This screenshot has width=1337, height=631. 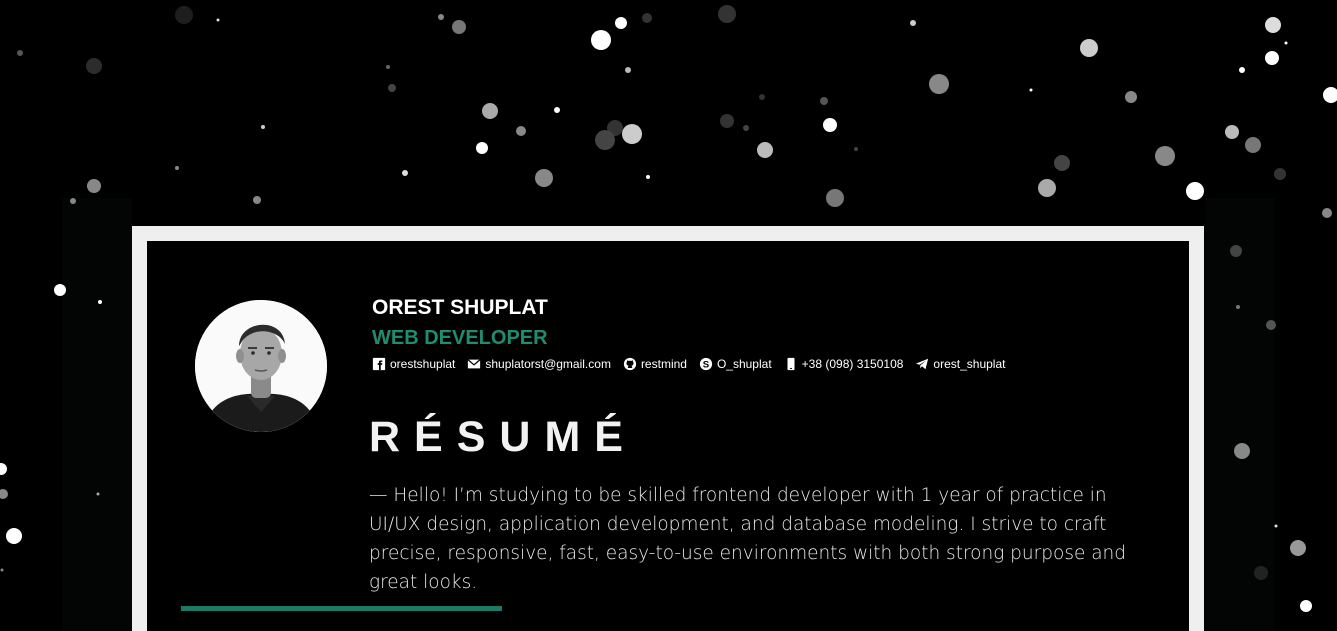 I want to click on contact-telegram: orest_shuplat, so click(x=960, y=364).